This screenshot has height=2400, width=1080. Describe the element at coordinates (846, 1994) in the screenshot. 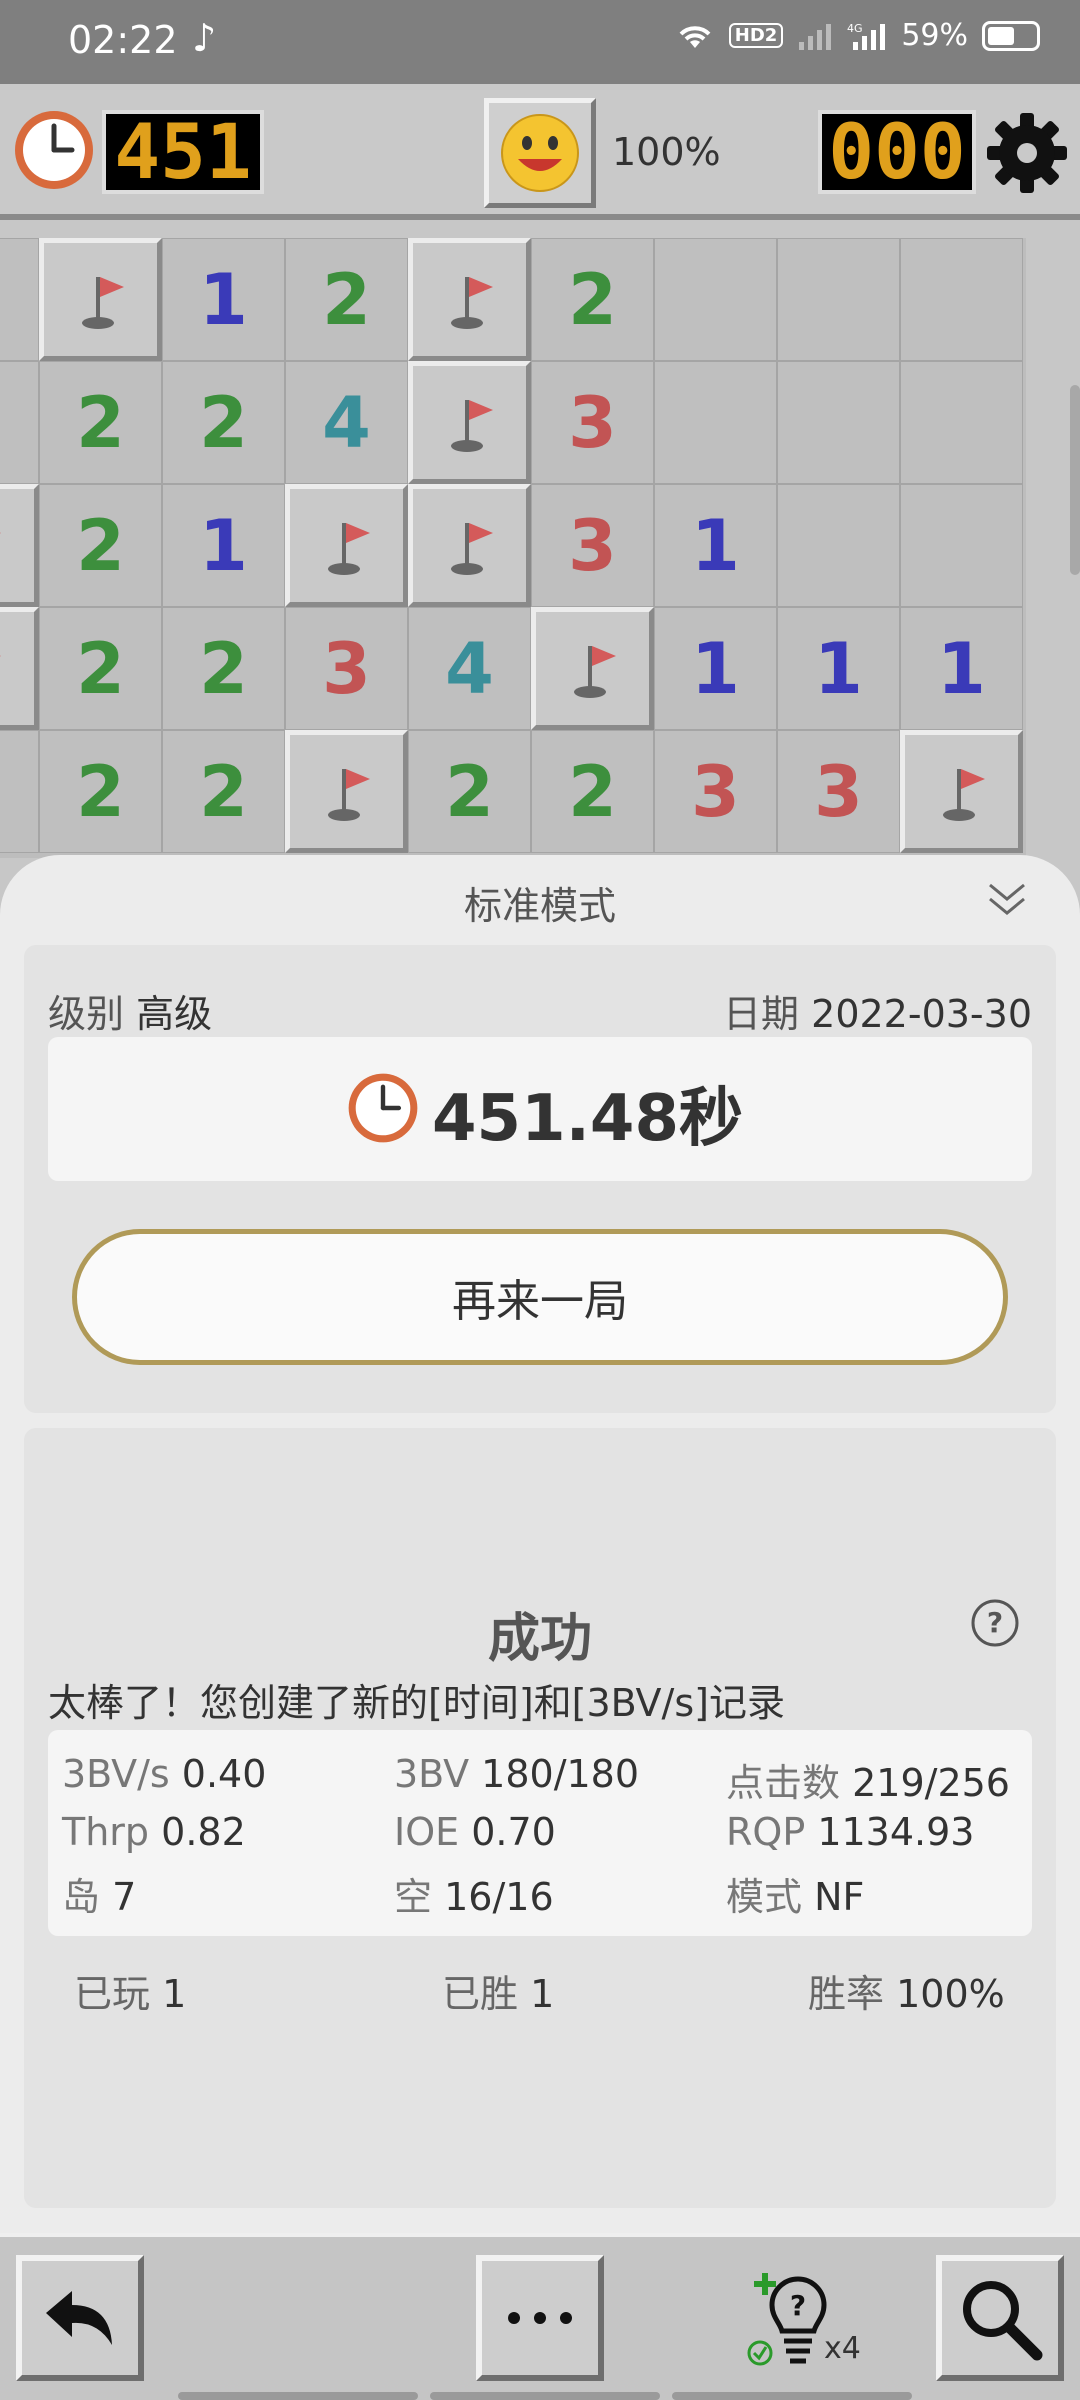

I see `summary-label: 胜率` at that location.